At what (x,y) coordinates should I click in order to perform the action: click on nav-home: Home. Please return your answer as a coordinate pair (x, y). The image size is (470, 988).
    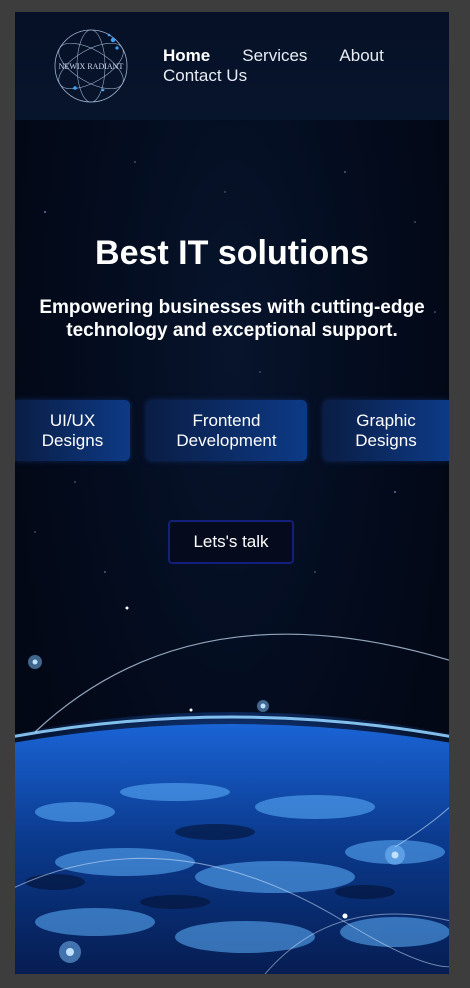
    Looking at the image, I should click on (186, 56).